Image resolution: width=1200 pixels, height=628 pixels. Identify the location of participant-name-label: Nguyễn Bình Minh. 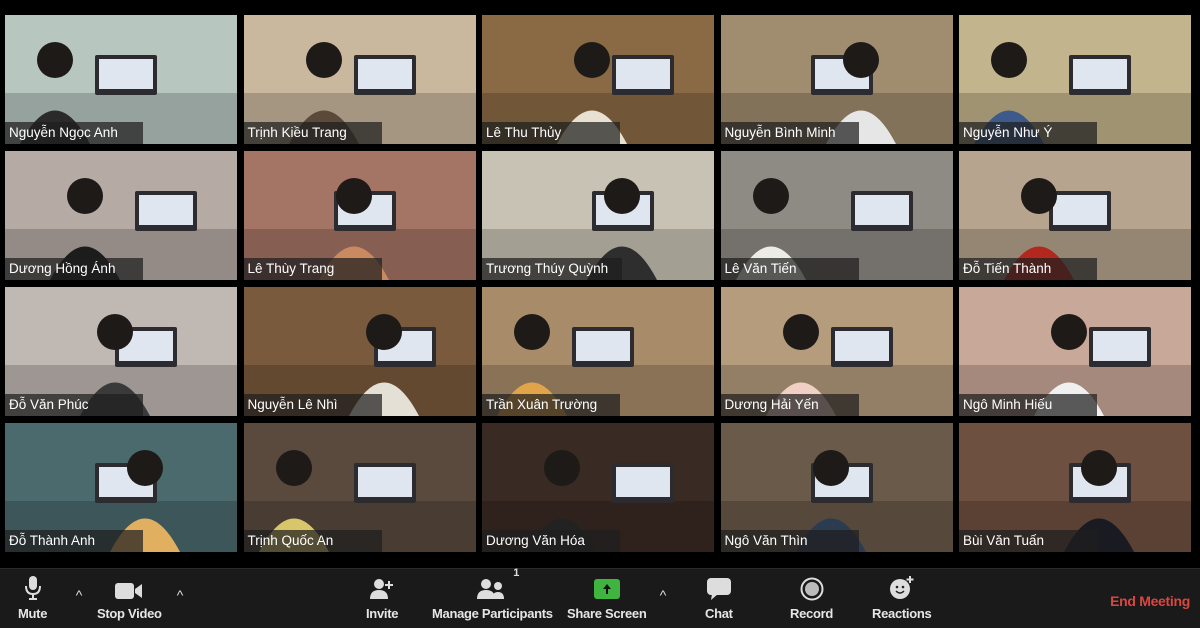
(789, 133).